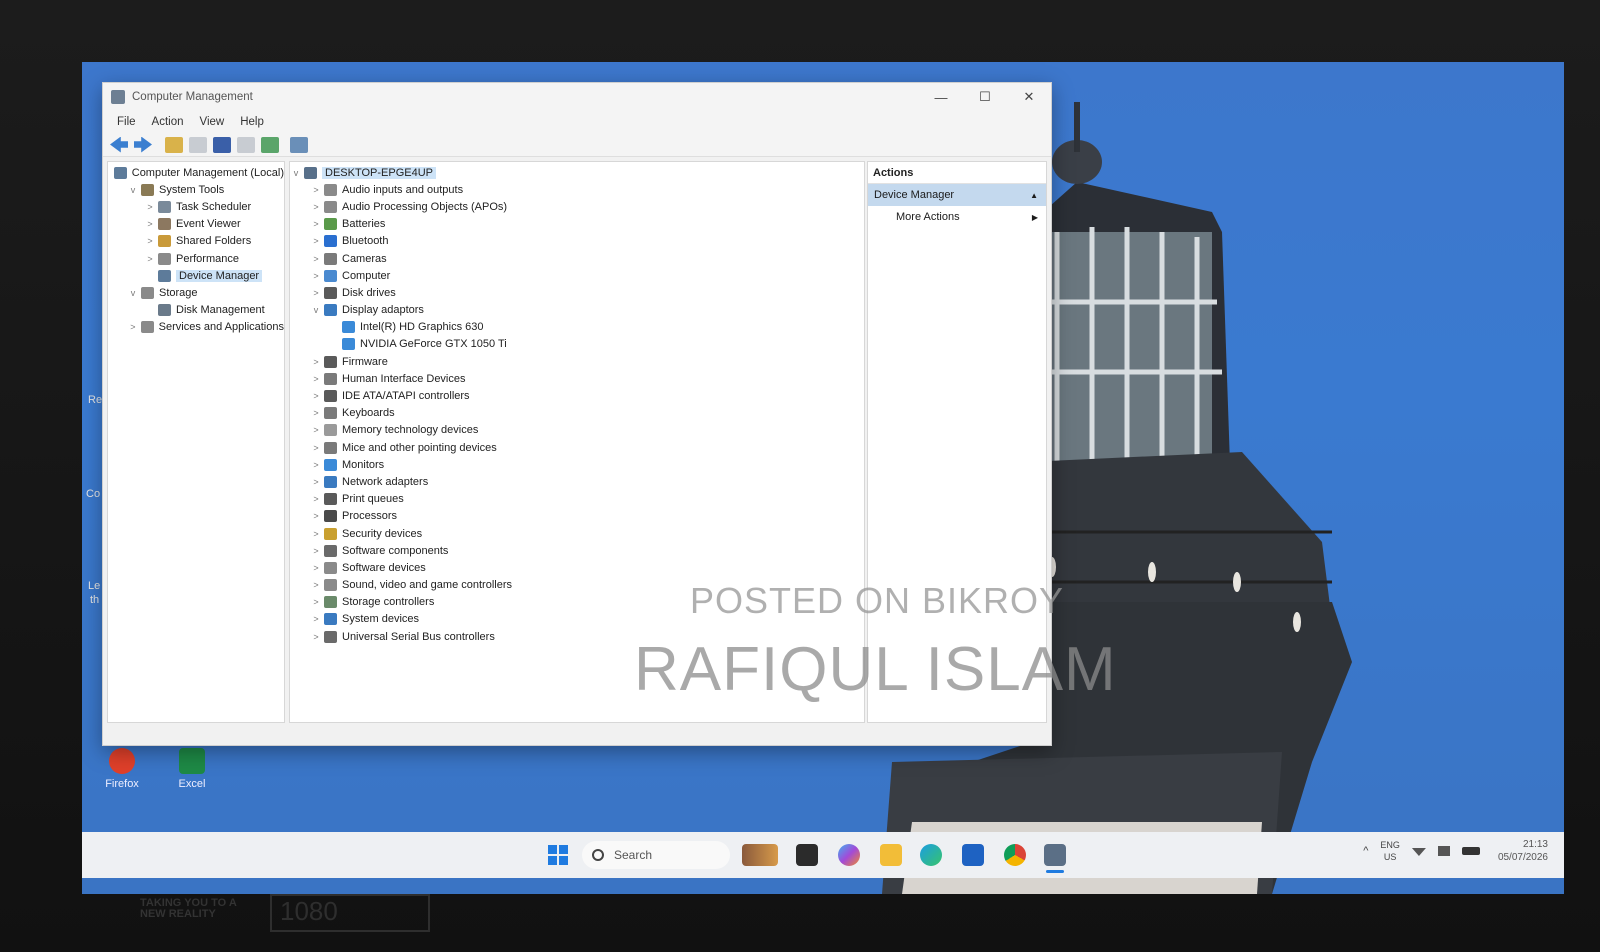 This screenshot has height=952, width=1600. Describe the element at coordinates (196, 224) in the screenshot. I see `console-tree-item: > Event Viewer` at that location.